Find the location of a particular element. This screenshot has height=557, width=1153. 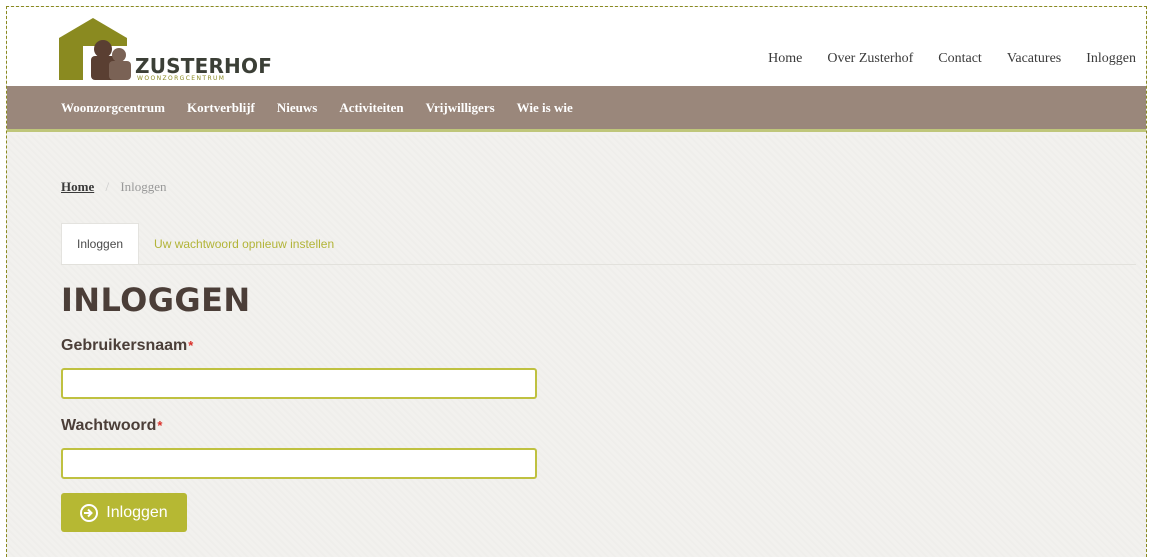

password-label: Wachtwoord* is located at coordinates (111, 426).